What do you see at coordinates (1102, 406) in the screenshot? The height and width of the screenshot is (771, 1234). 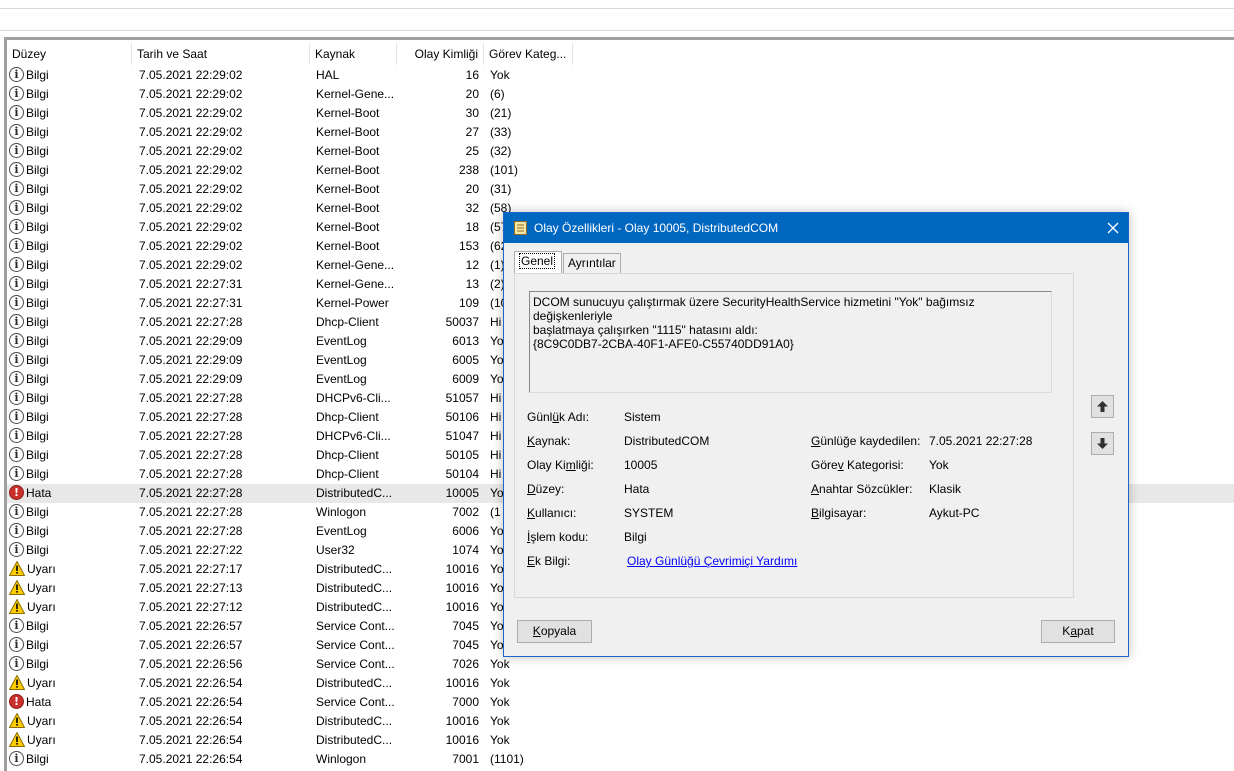 I see `previous-event-button` at bounding box center [1102, 406].